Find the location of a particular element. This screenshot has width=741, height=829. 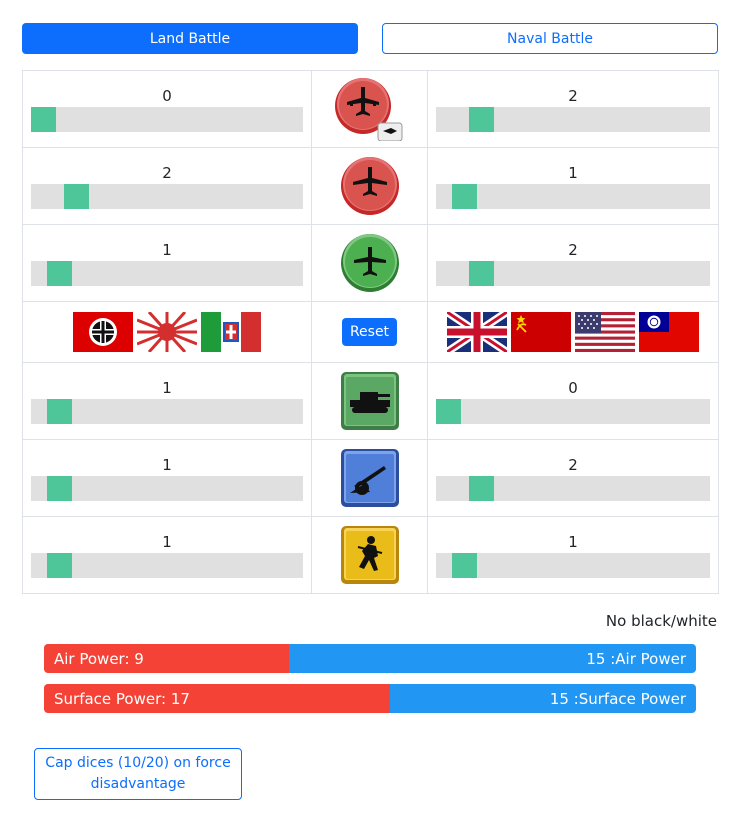

tactical-bomber-icon is located at coordinates (369, 186).